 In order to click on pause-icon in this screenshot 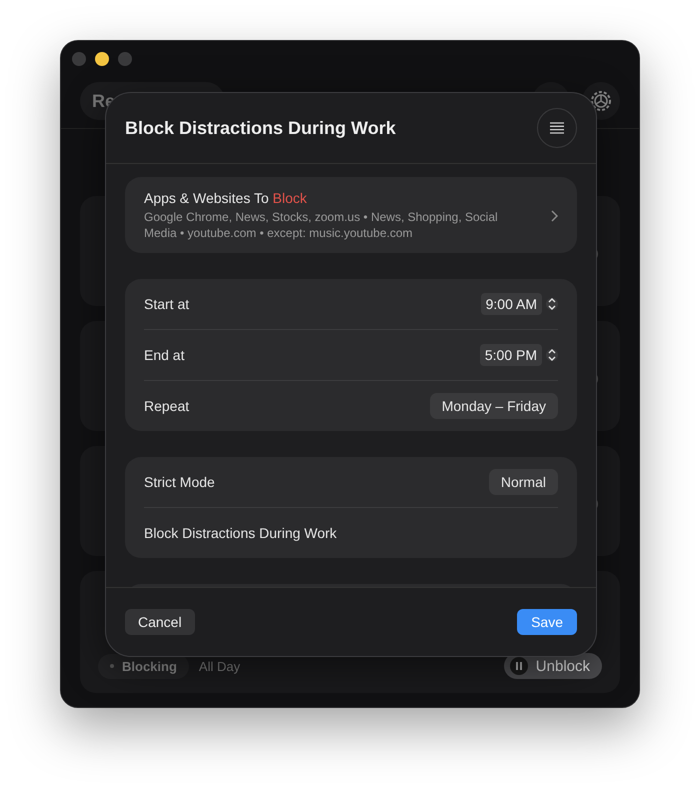, I will do `click(519, 666)`.